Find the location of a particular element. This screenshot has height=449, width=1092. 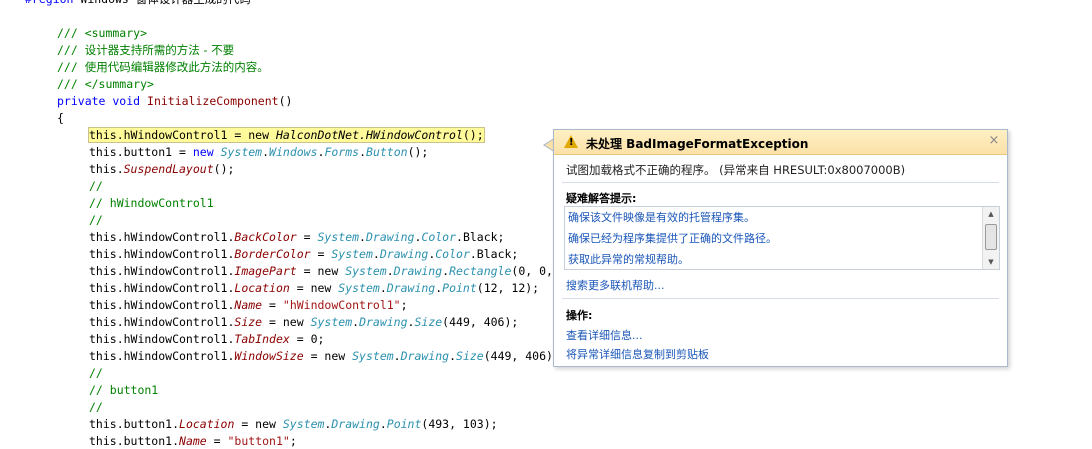

scroll-down-icon: ▼ is located at coordinates (991, 262).